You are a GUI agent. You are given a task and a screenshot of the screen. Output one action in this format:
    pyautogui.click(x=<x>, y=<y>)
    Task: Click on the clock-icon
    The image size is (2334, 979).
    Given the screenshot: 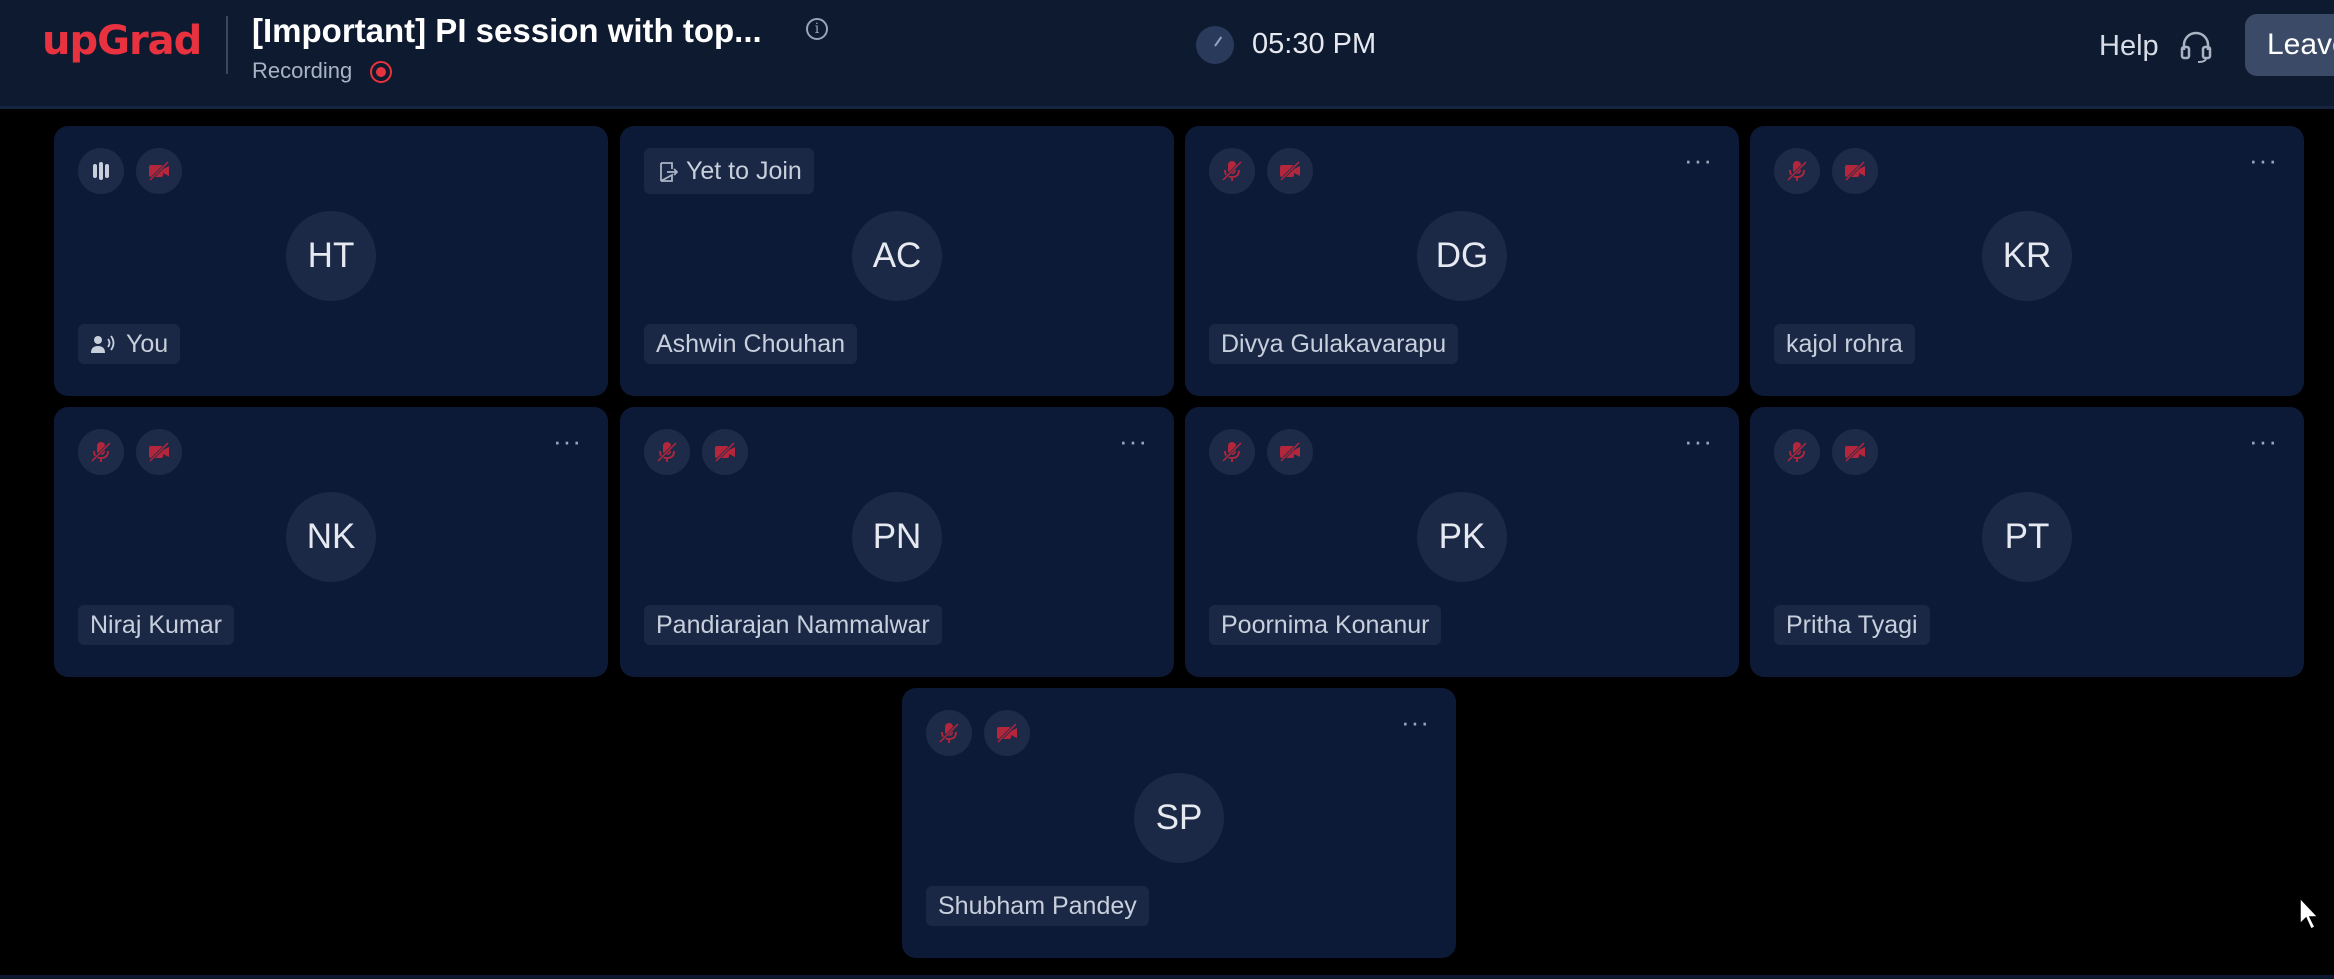 What is the action you would take?
    pyautogui.click(x=1215, y=45)
    